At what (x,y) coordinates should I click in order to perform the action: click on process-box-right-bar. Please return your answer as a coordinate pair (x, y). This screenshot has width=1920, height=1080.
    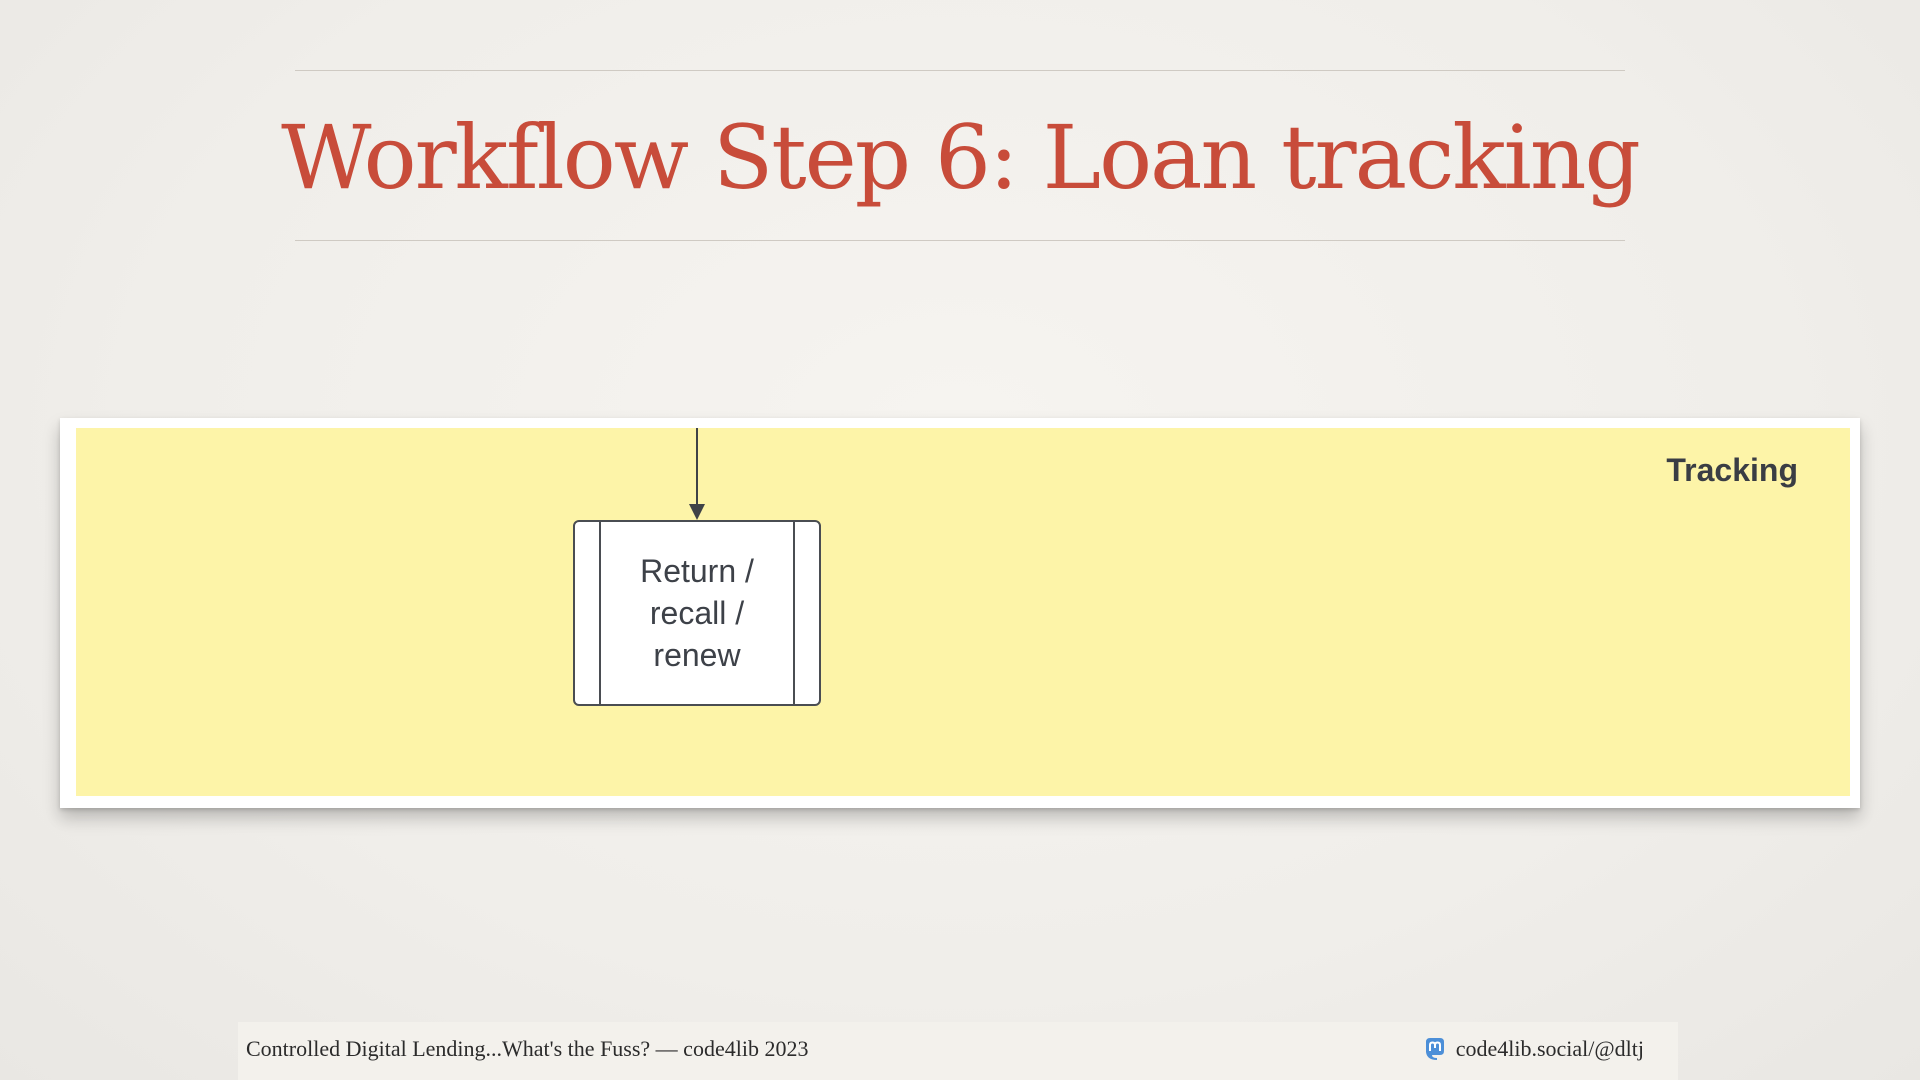
    Looking at the image, I should click on (794, 613).